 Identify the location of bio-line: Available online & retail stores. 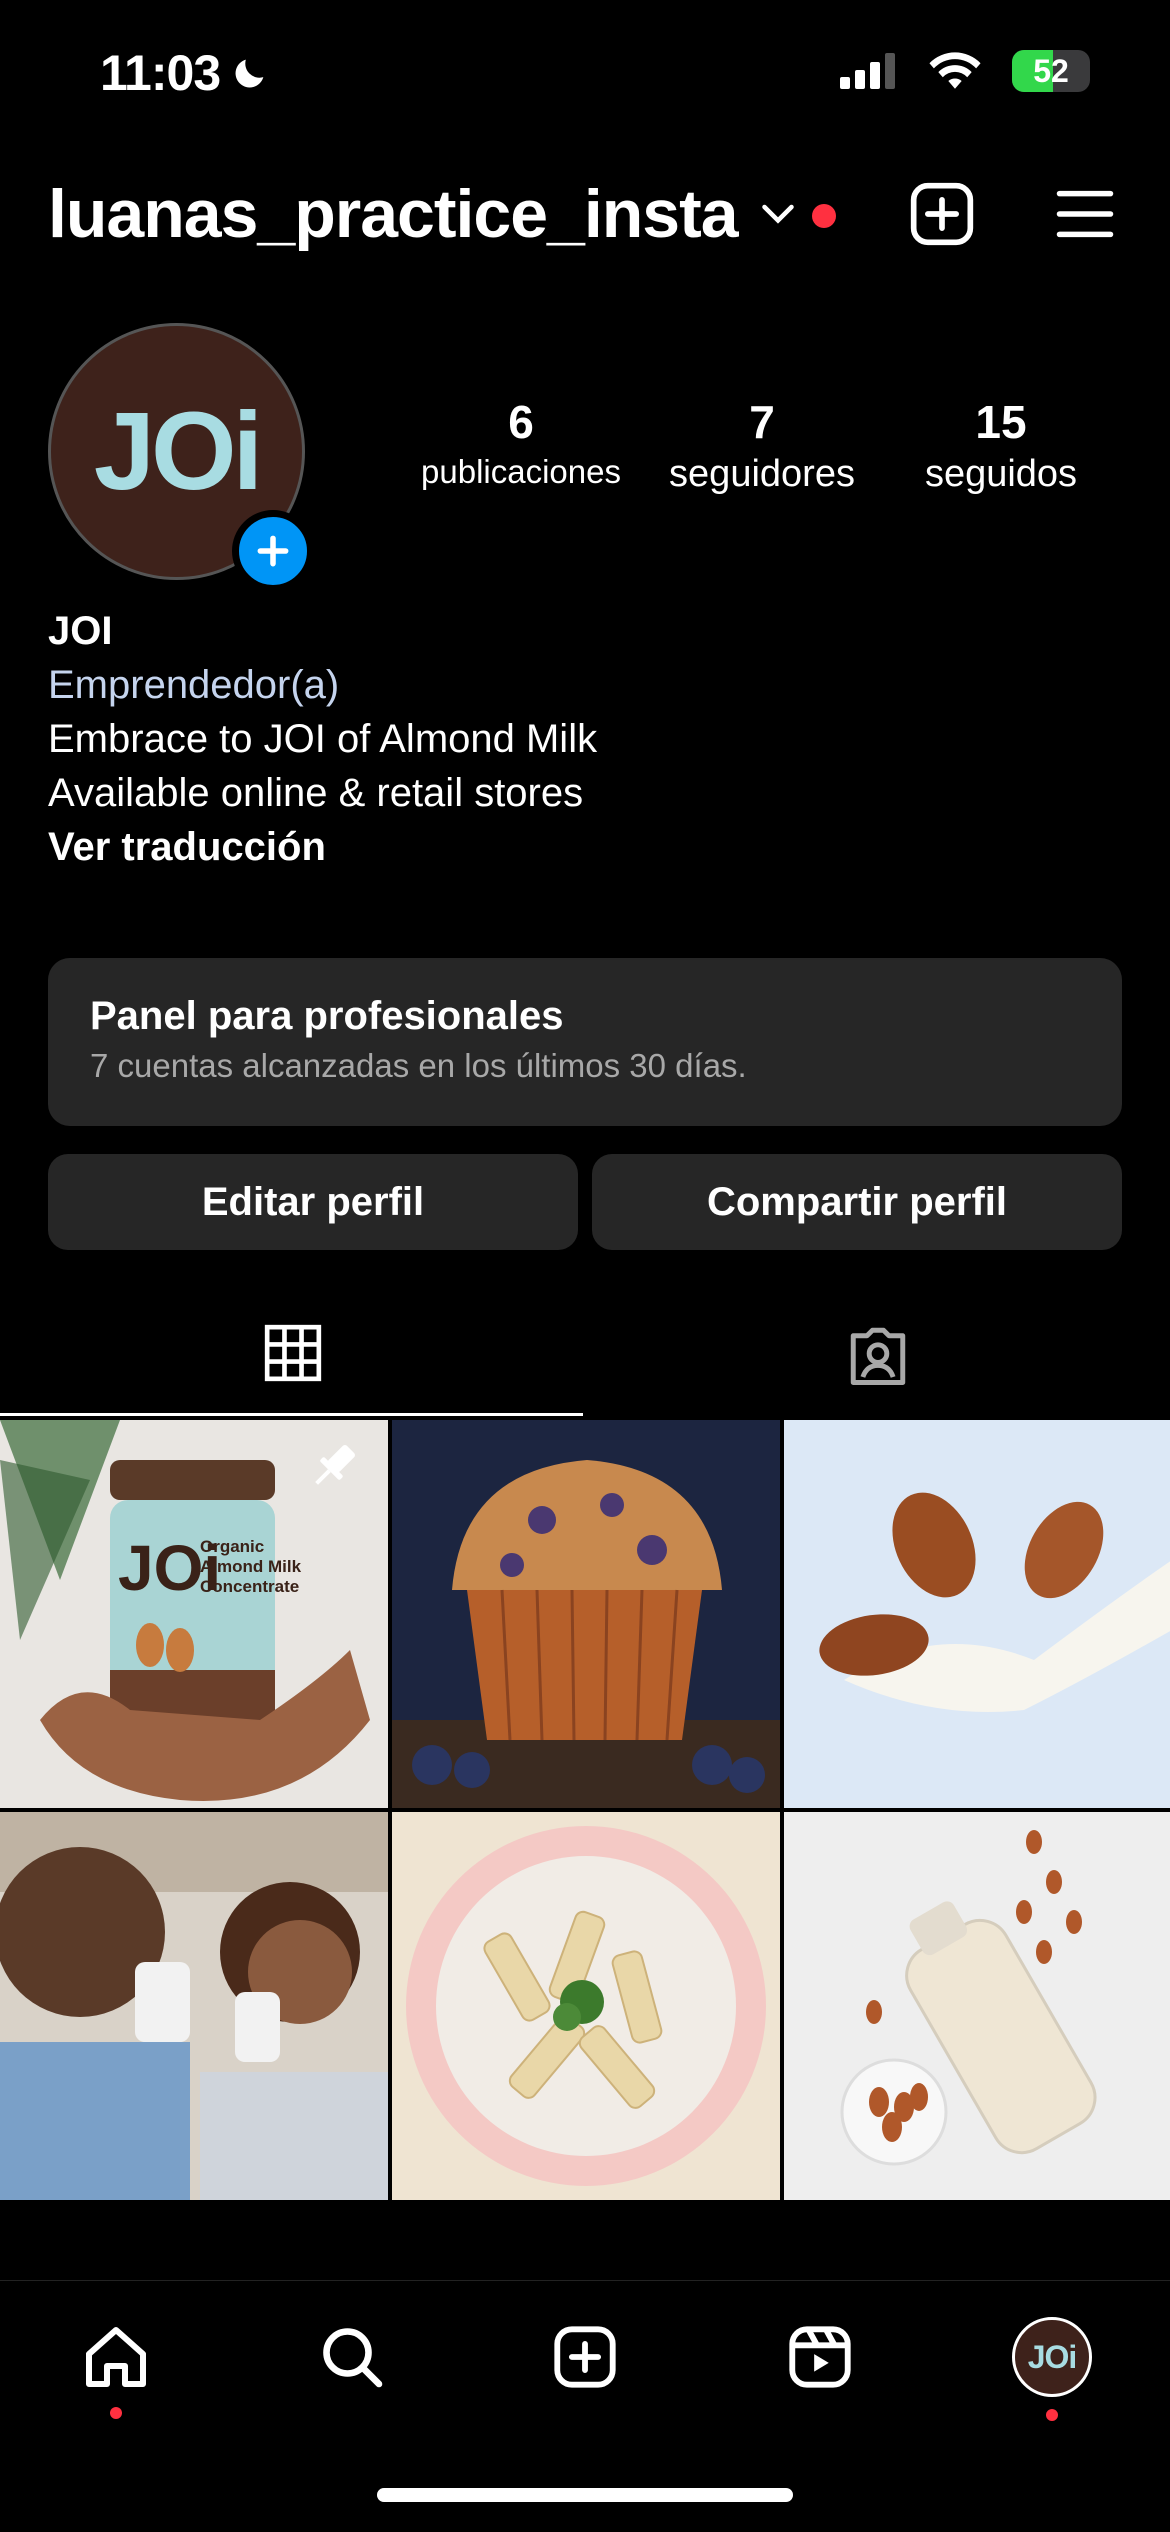
(316, 793).